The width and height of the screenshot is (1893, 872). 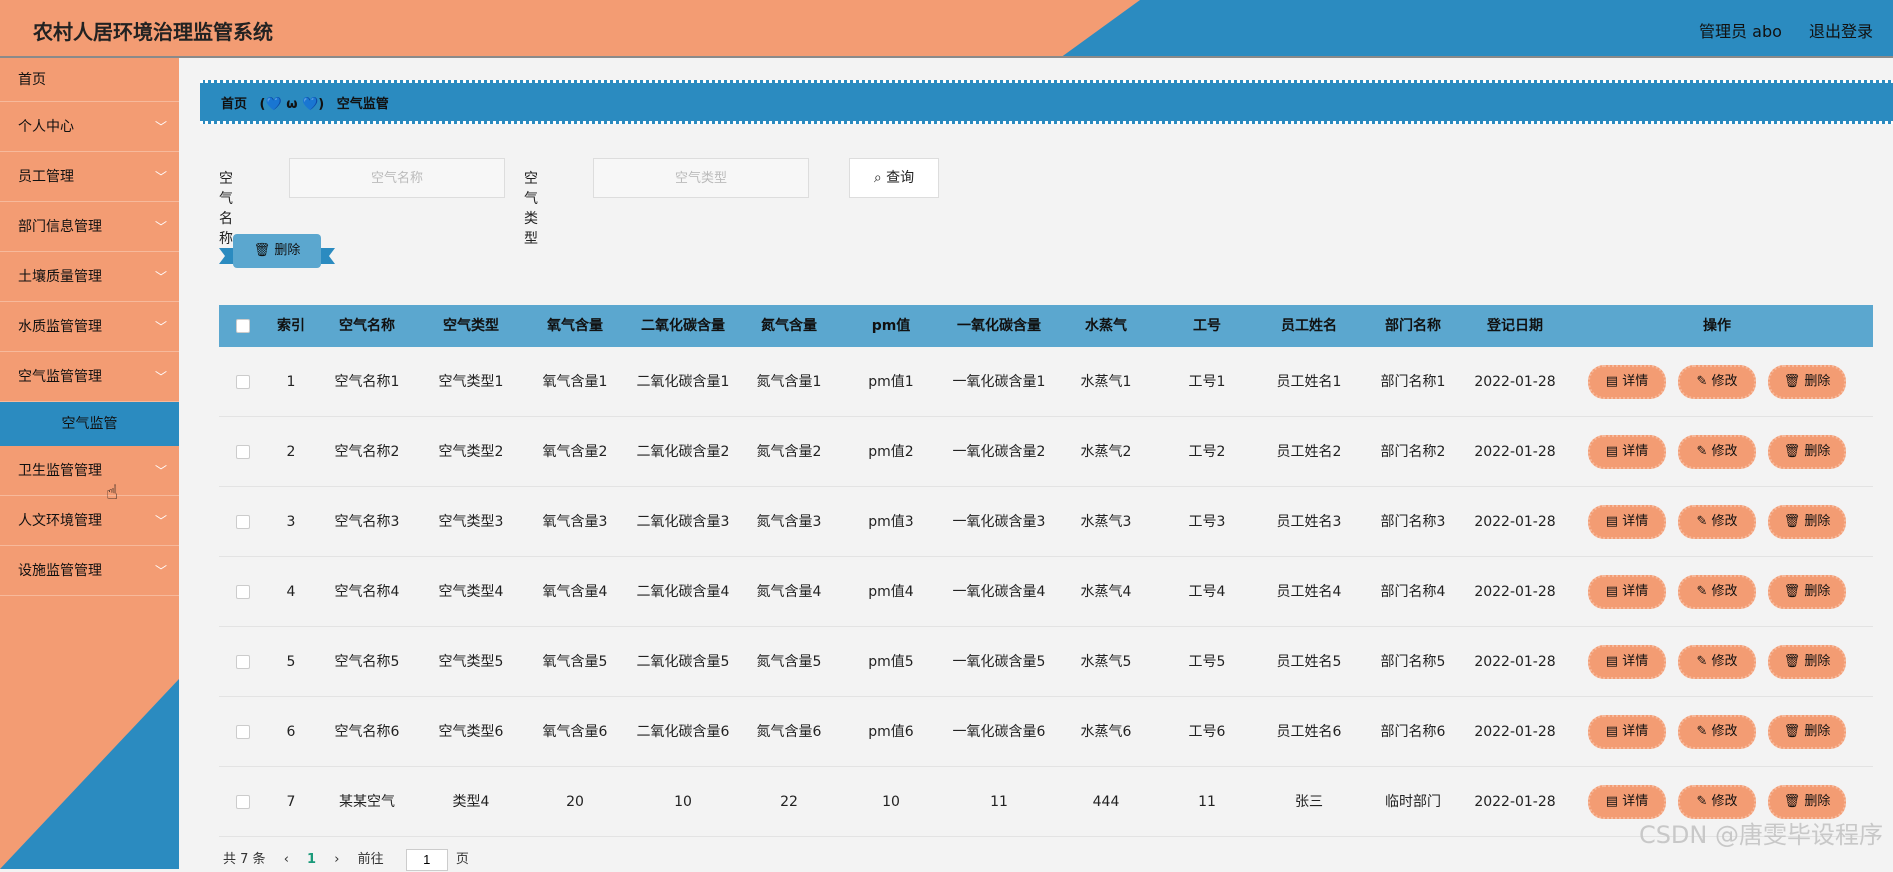 What do you see at coordinates (1046, 102) in the screenshot?
I see `breadcrumb: 首页 (💙 ω 💙) 空气监管` at bounding box center [1046, 102].